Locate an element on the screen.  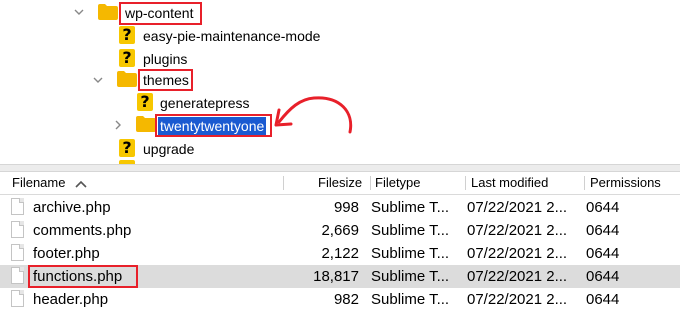
column-label: Last modified is located at coordinates (510, 182).